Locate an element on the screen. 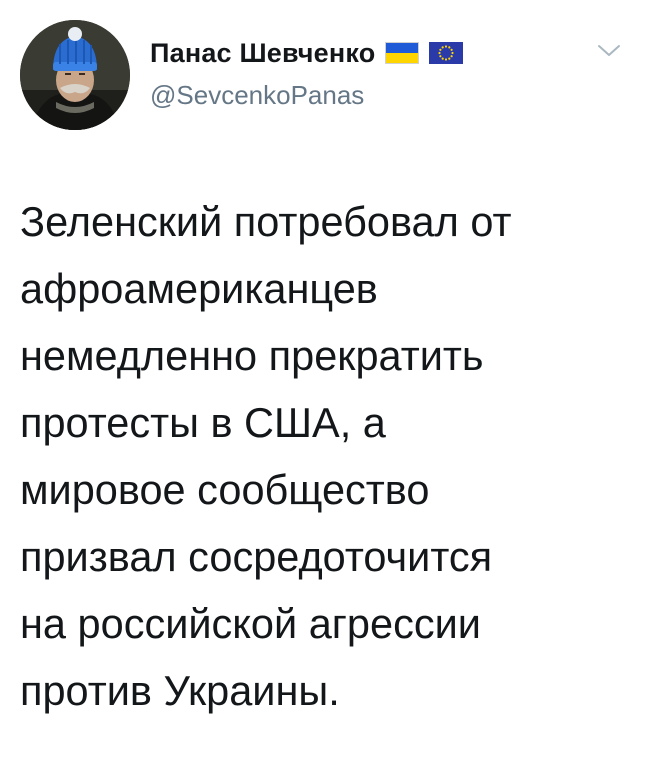 This screenshot has width=648, height=774. tweet-text-line: против Украины. is located at coordinates (180, 690).